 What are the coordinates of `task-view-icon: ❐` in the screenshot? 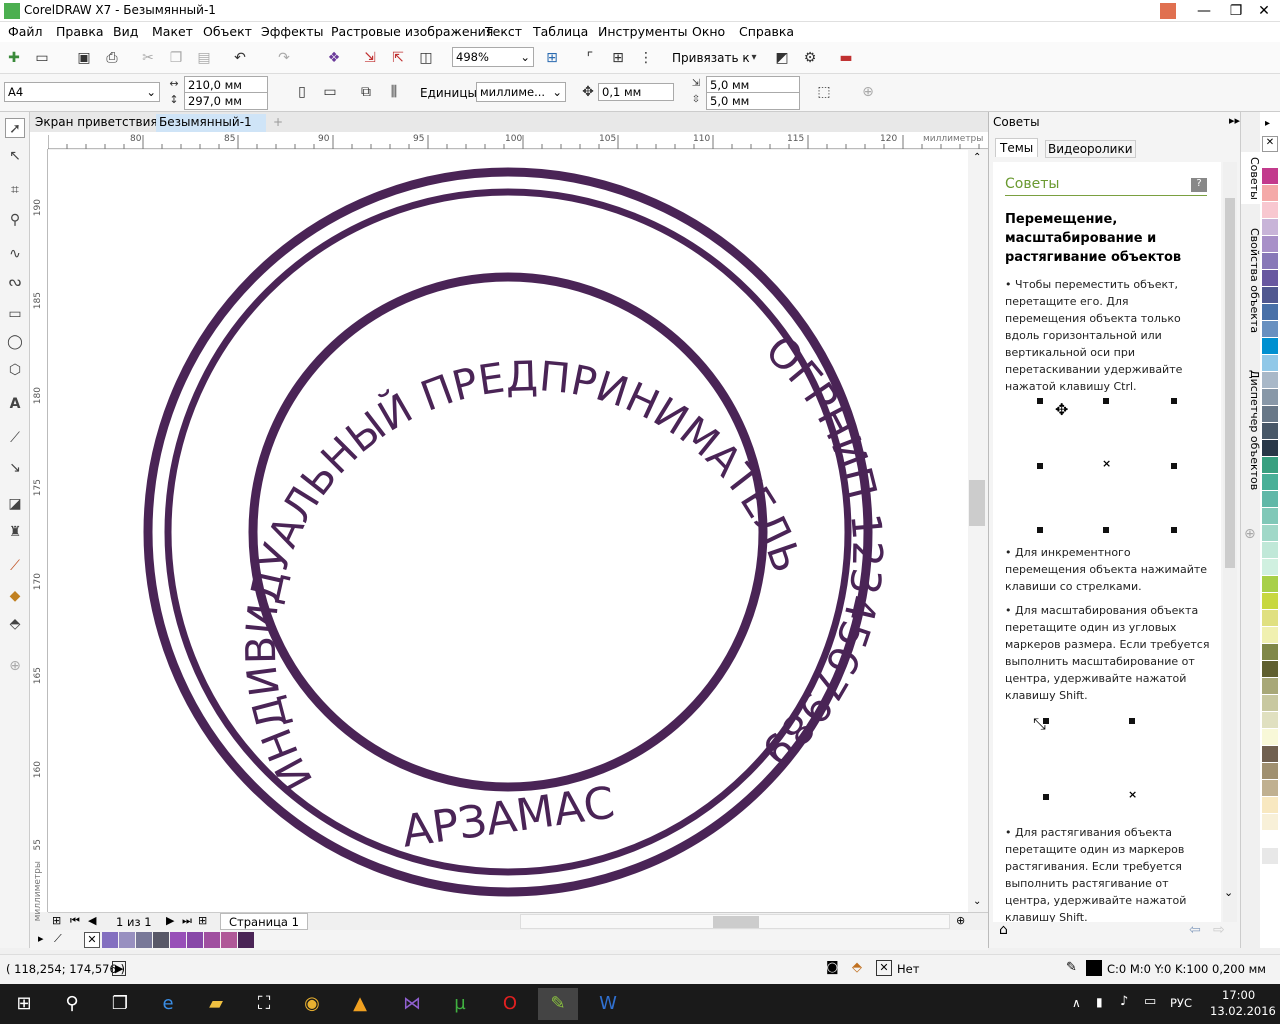 It's located at (120, 1004).